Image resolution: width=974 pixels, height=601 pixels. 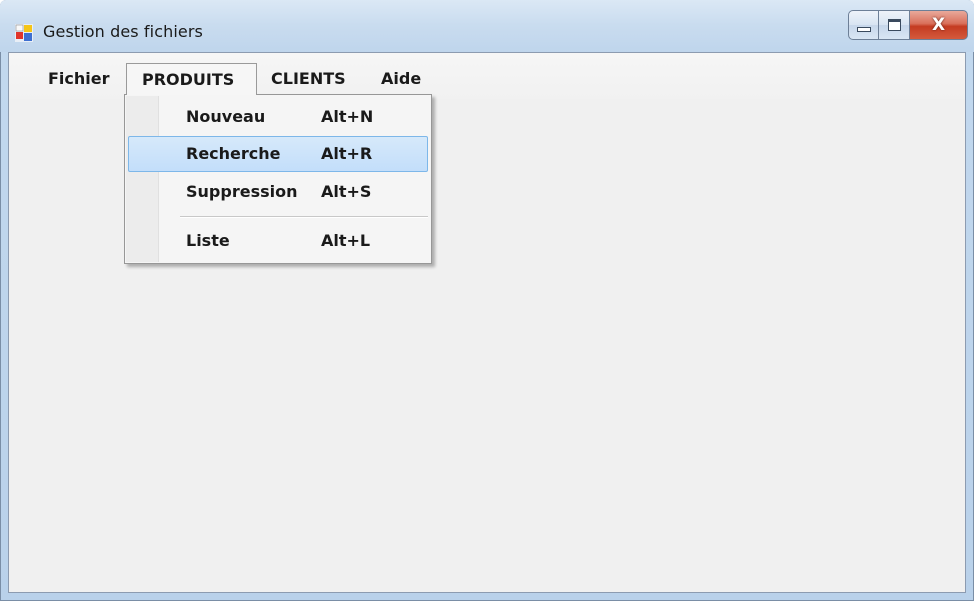 I want to click on window-controls: X, so click(x=908, y=25).